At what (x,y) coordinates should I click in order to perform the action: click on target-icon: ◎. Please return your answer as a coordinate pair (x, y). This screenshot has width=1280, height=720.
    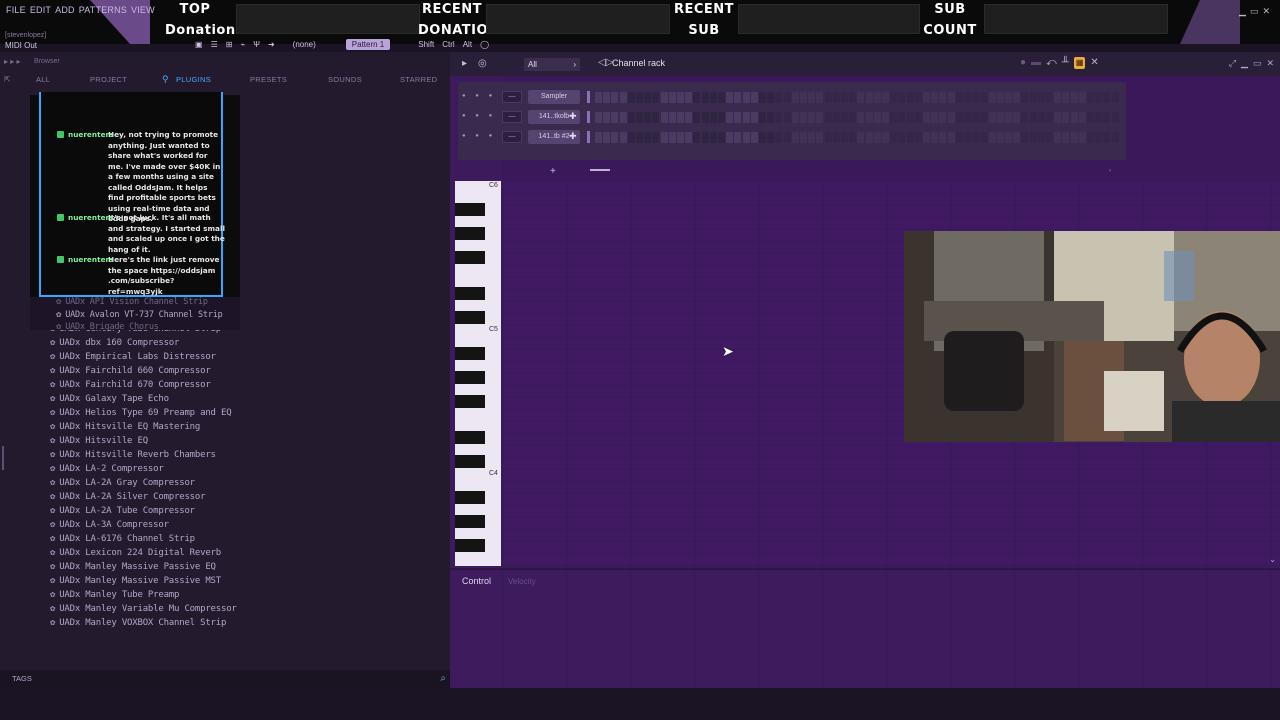
    Looking at the image, I should click on (482, 63).